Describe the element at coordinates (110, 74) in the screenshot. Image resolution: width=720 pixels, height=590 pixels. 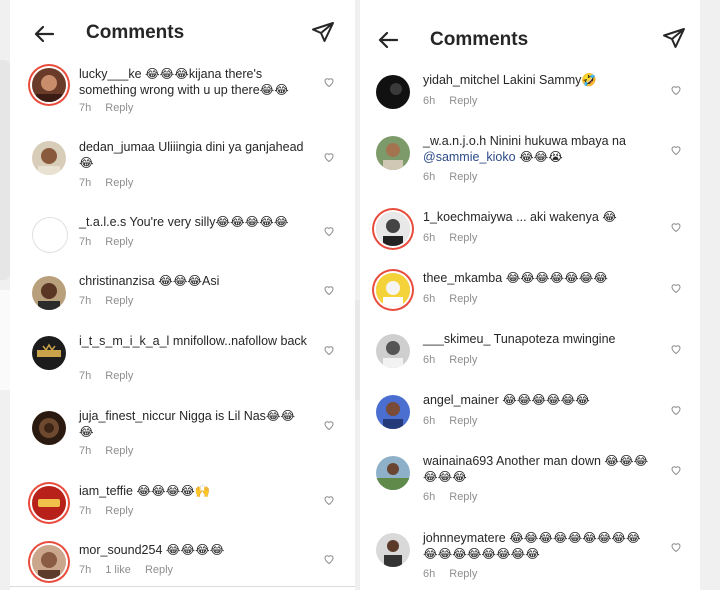
I see `comment-username: lucky___ke` at that location.